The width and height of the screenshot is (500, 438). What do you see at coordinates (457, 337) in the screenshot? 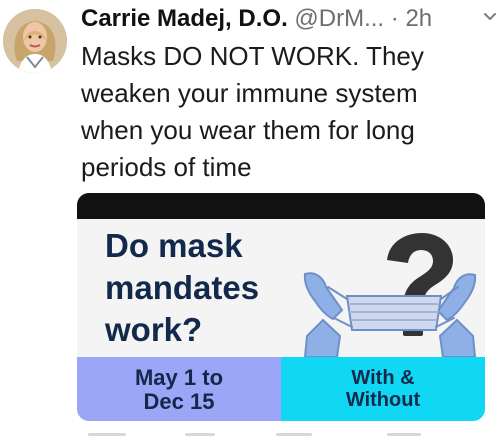
I see `wrist-right` at bounding box center [457, 337].